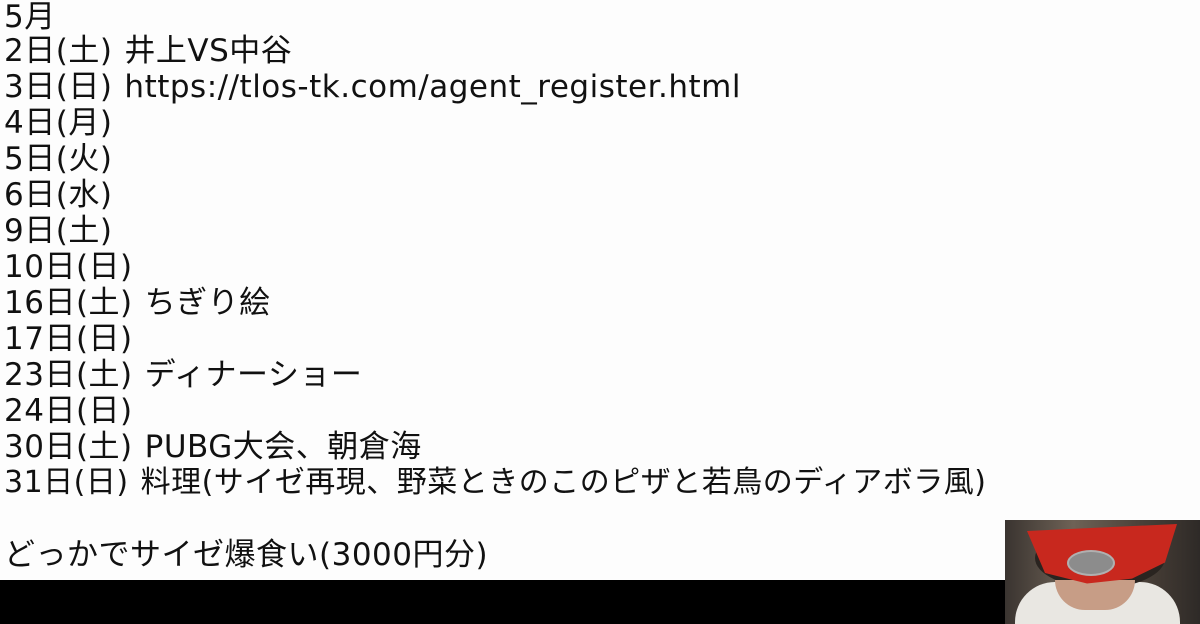 Image resolution: width=1200 pixels, height=624 pixels. I want to click on schedule-entry: 9日(土), so click(64, 231).